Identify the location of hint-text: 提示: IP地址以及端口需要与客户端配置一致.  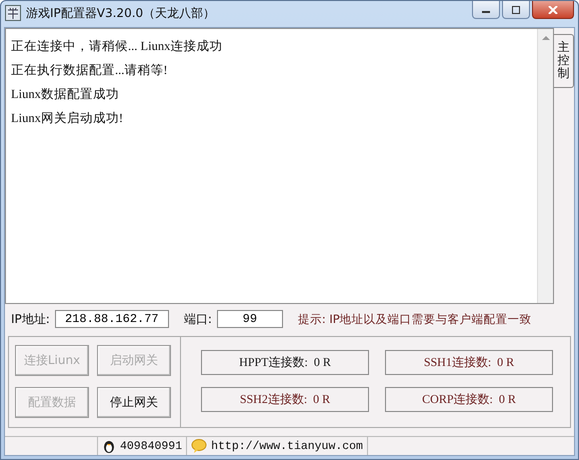
(415, 319).